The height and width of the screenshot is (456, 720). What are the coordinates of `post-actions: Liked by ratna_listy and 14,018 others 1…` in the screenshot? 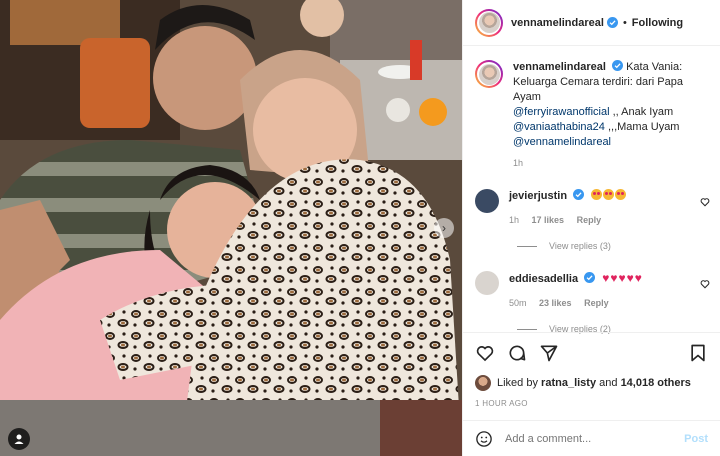 It's located at (591, 370).